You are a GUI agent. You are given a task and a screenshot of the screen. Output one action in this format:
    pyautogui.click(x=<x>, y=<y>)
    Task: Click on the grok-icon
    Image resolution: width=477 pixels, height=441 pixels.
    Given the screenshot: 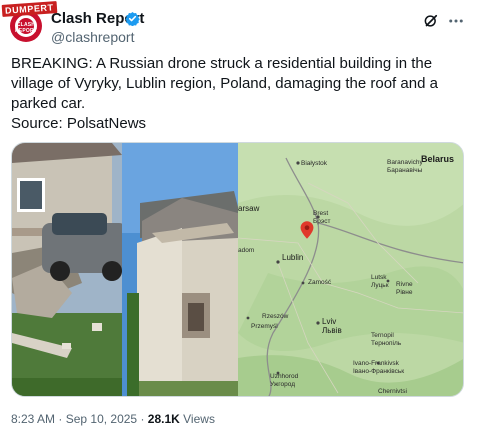 What is the action you would take?
    pyautogui.click(x=431, y=21)
    